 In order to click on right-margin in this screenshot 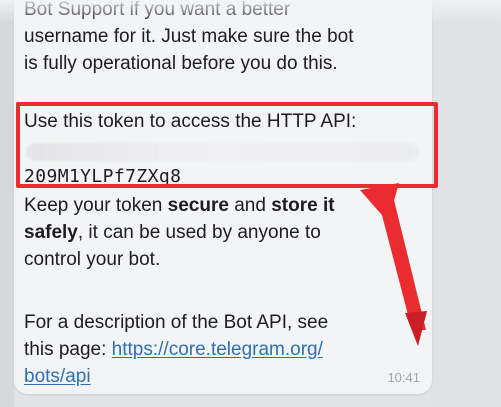, I will do `click(466, 203)`.